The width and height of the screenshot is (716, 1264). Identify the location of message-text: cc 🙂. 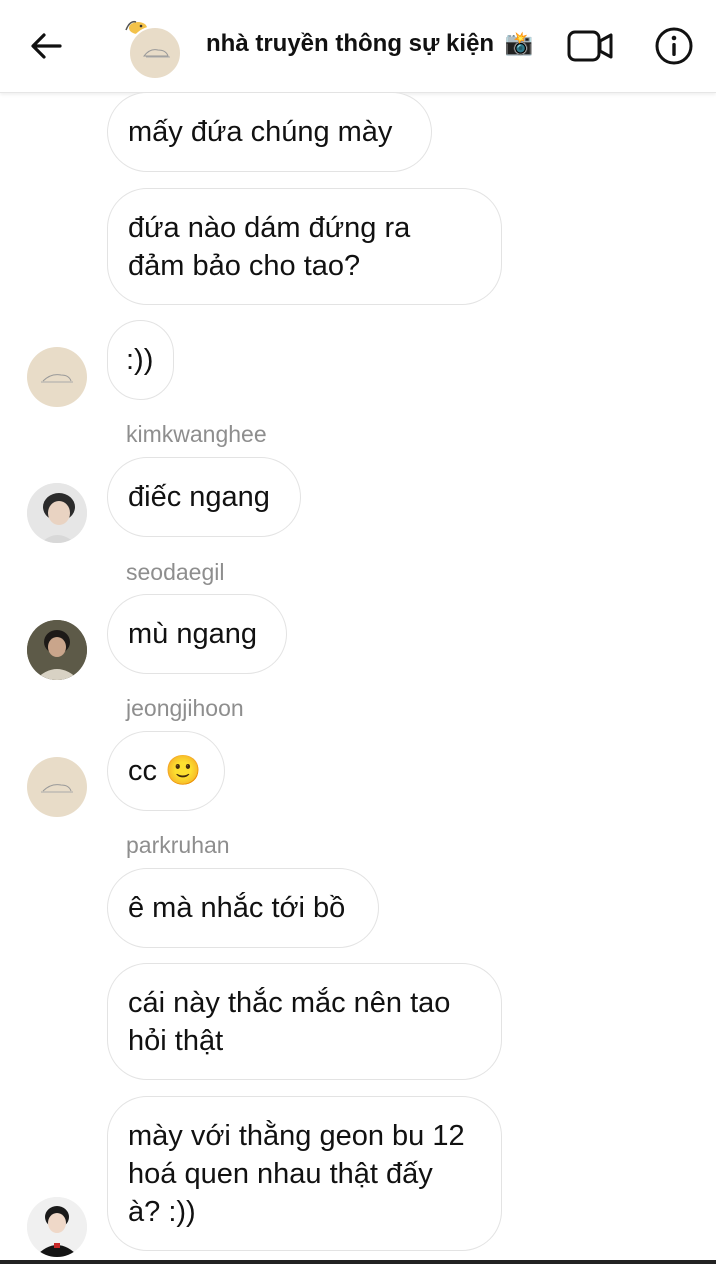
(165, 771).